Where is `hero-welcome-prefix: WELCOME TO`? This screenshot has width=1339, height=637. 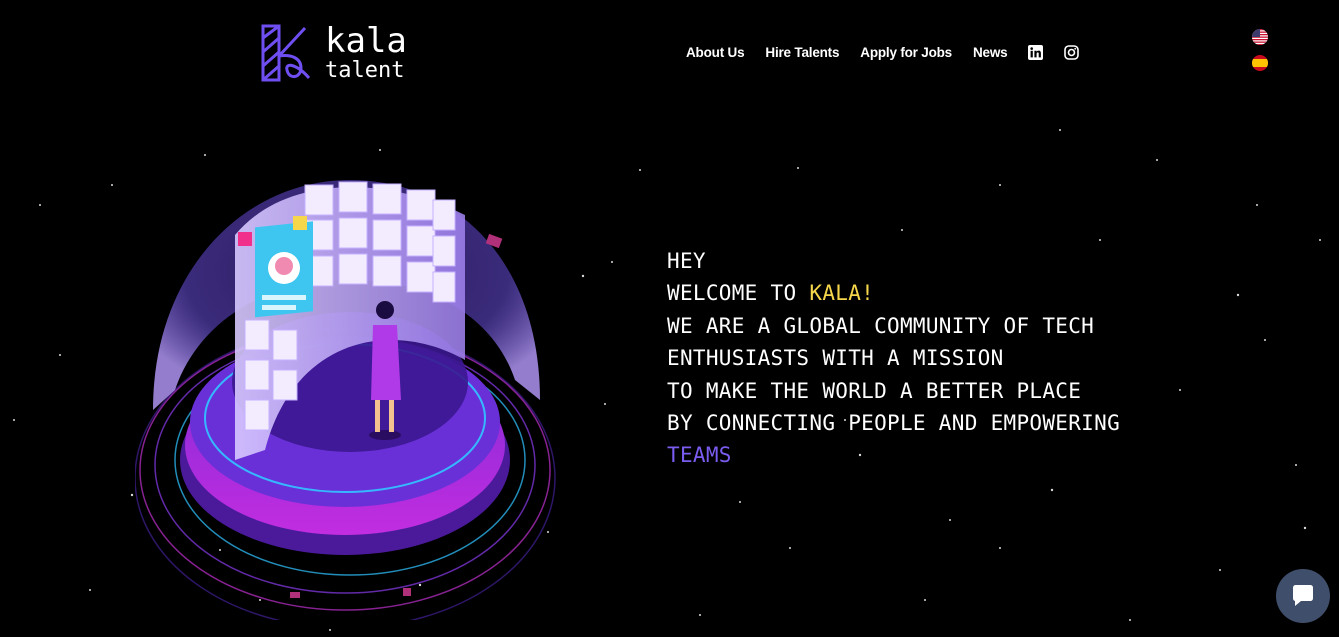
hero-welcome-prefix: WELCOME TO is located at coordinates (738, 293).